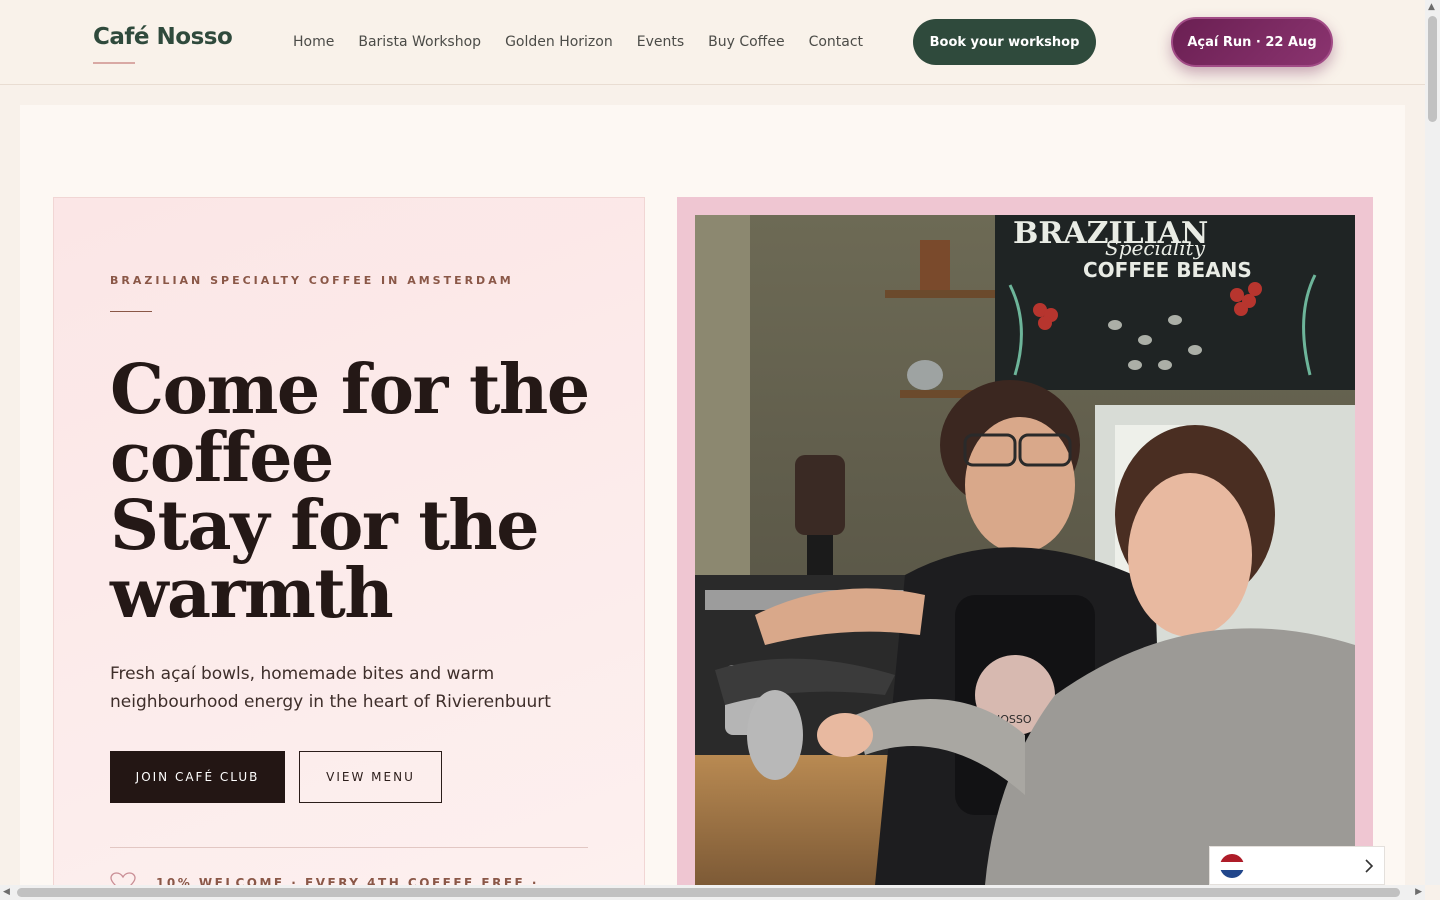  Describe the element at coordinates (163, 37) in the screenshot. I see `site-logo: Café Nosso` at that location.